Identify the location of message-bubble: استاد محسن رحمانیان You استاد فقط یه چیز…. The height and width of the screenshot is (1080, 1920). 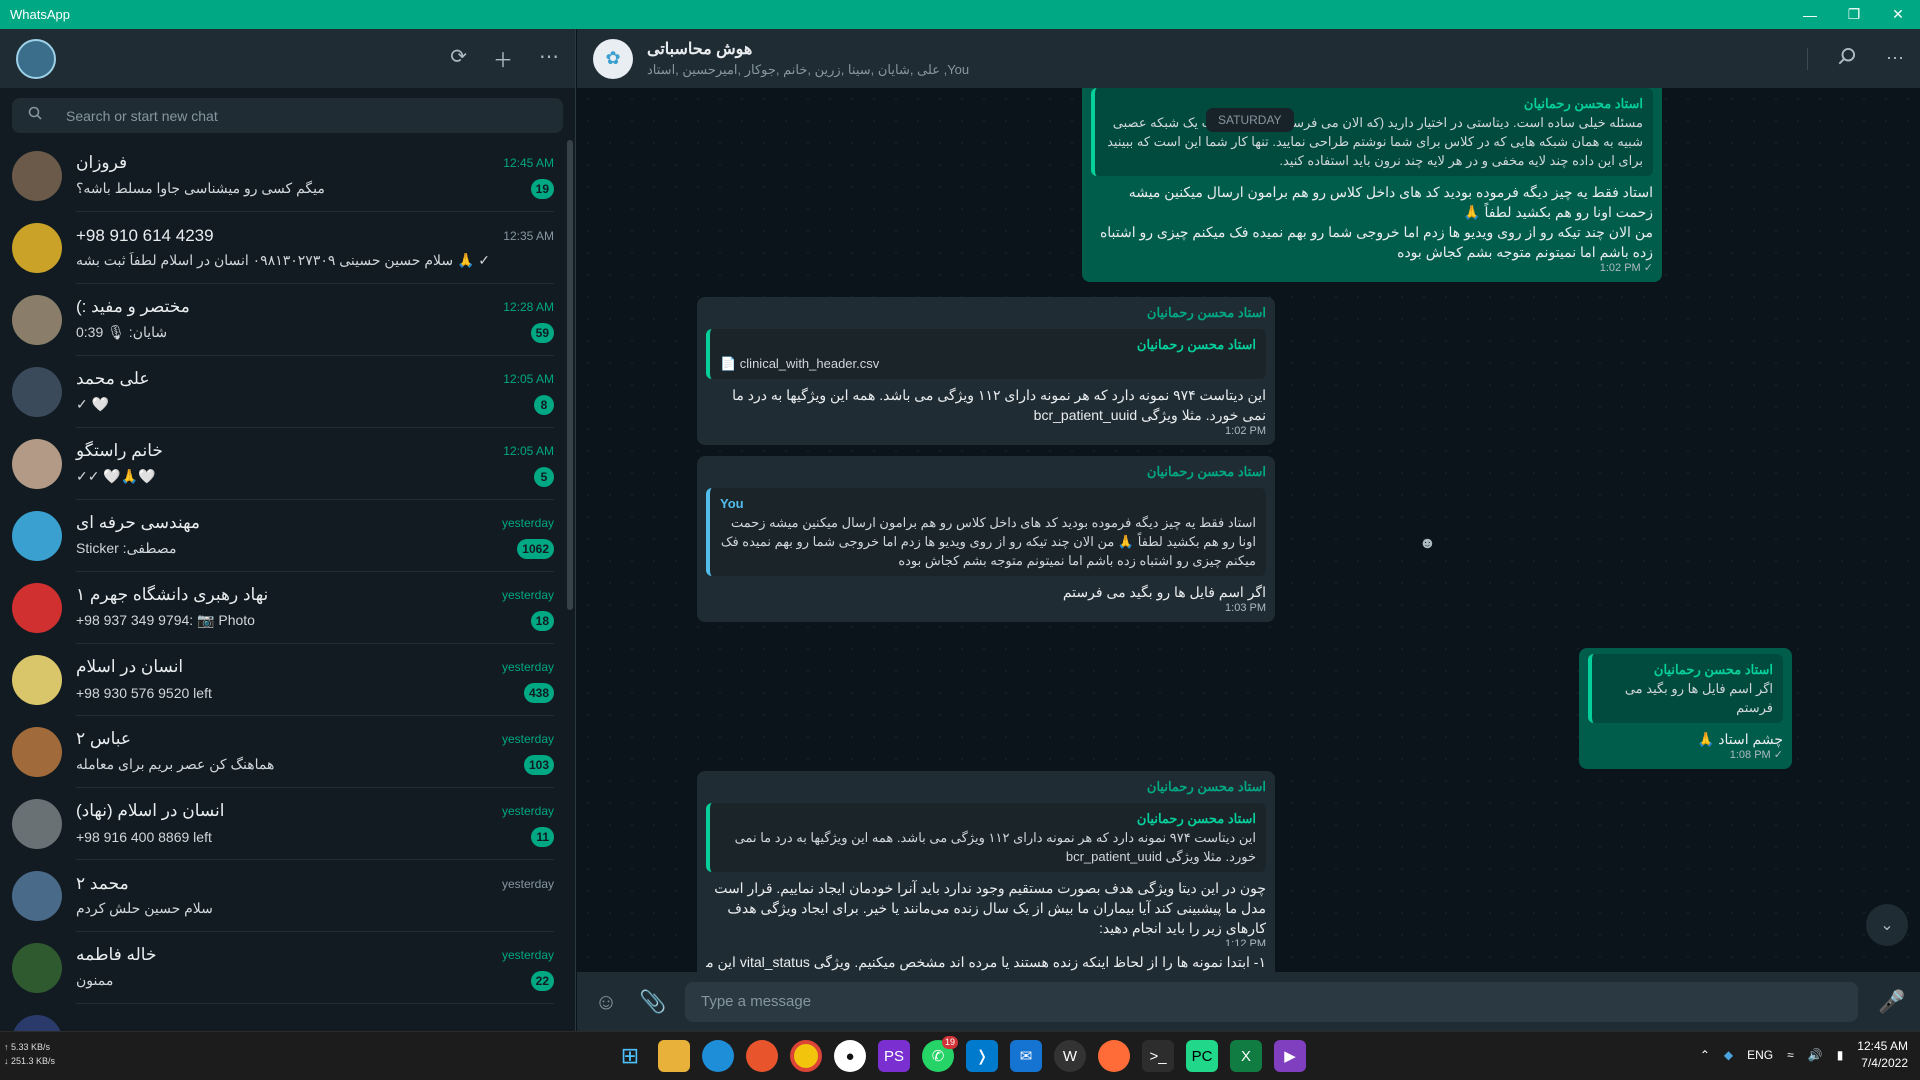
(986, 539).